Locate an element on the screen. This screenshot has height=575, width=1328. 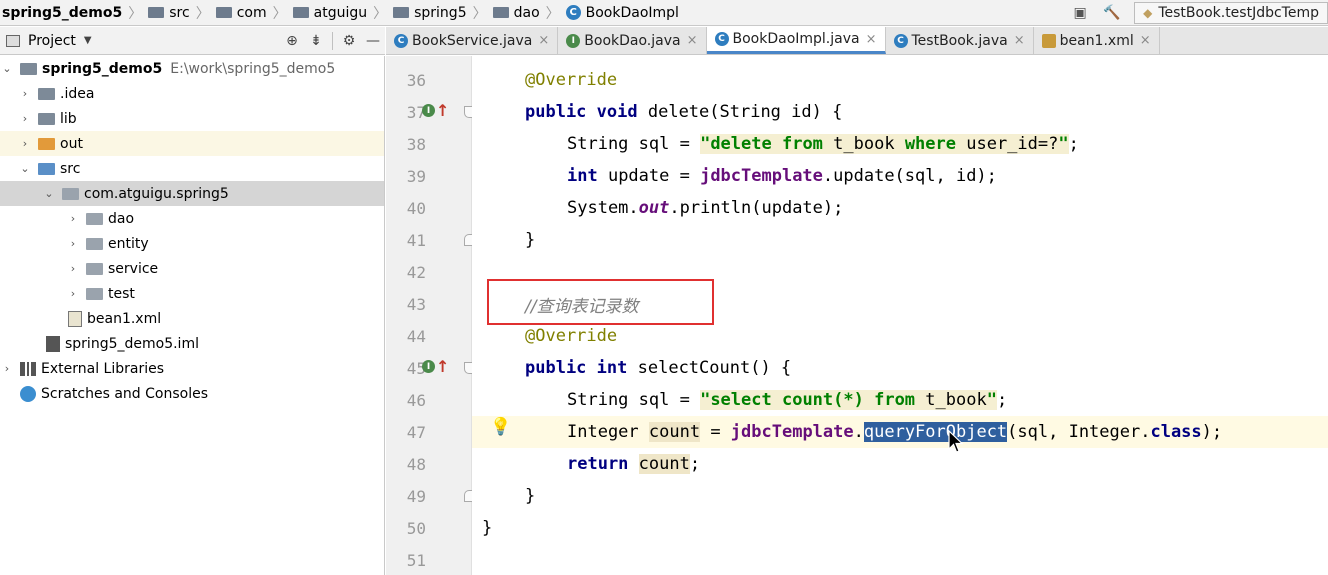
class-icon: C is located at coordinates (721, 39).